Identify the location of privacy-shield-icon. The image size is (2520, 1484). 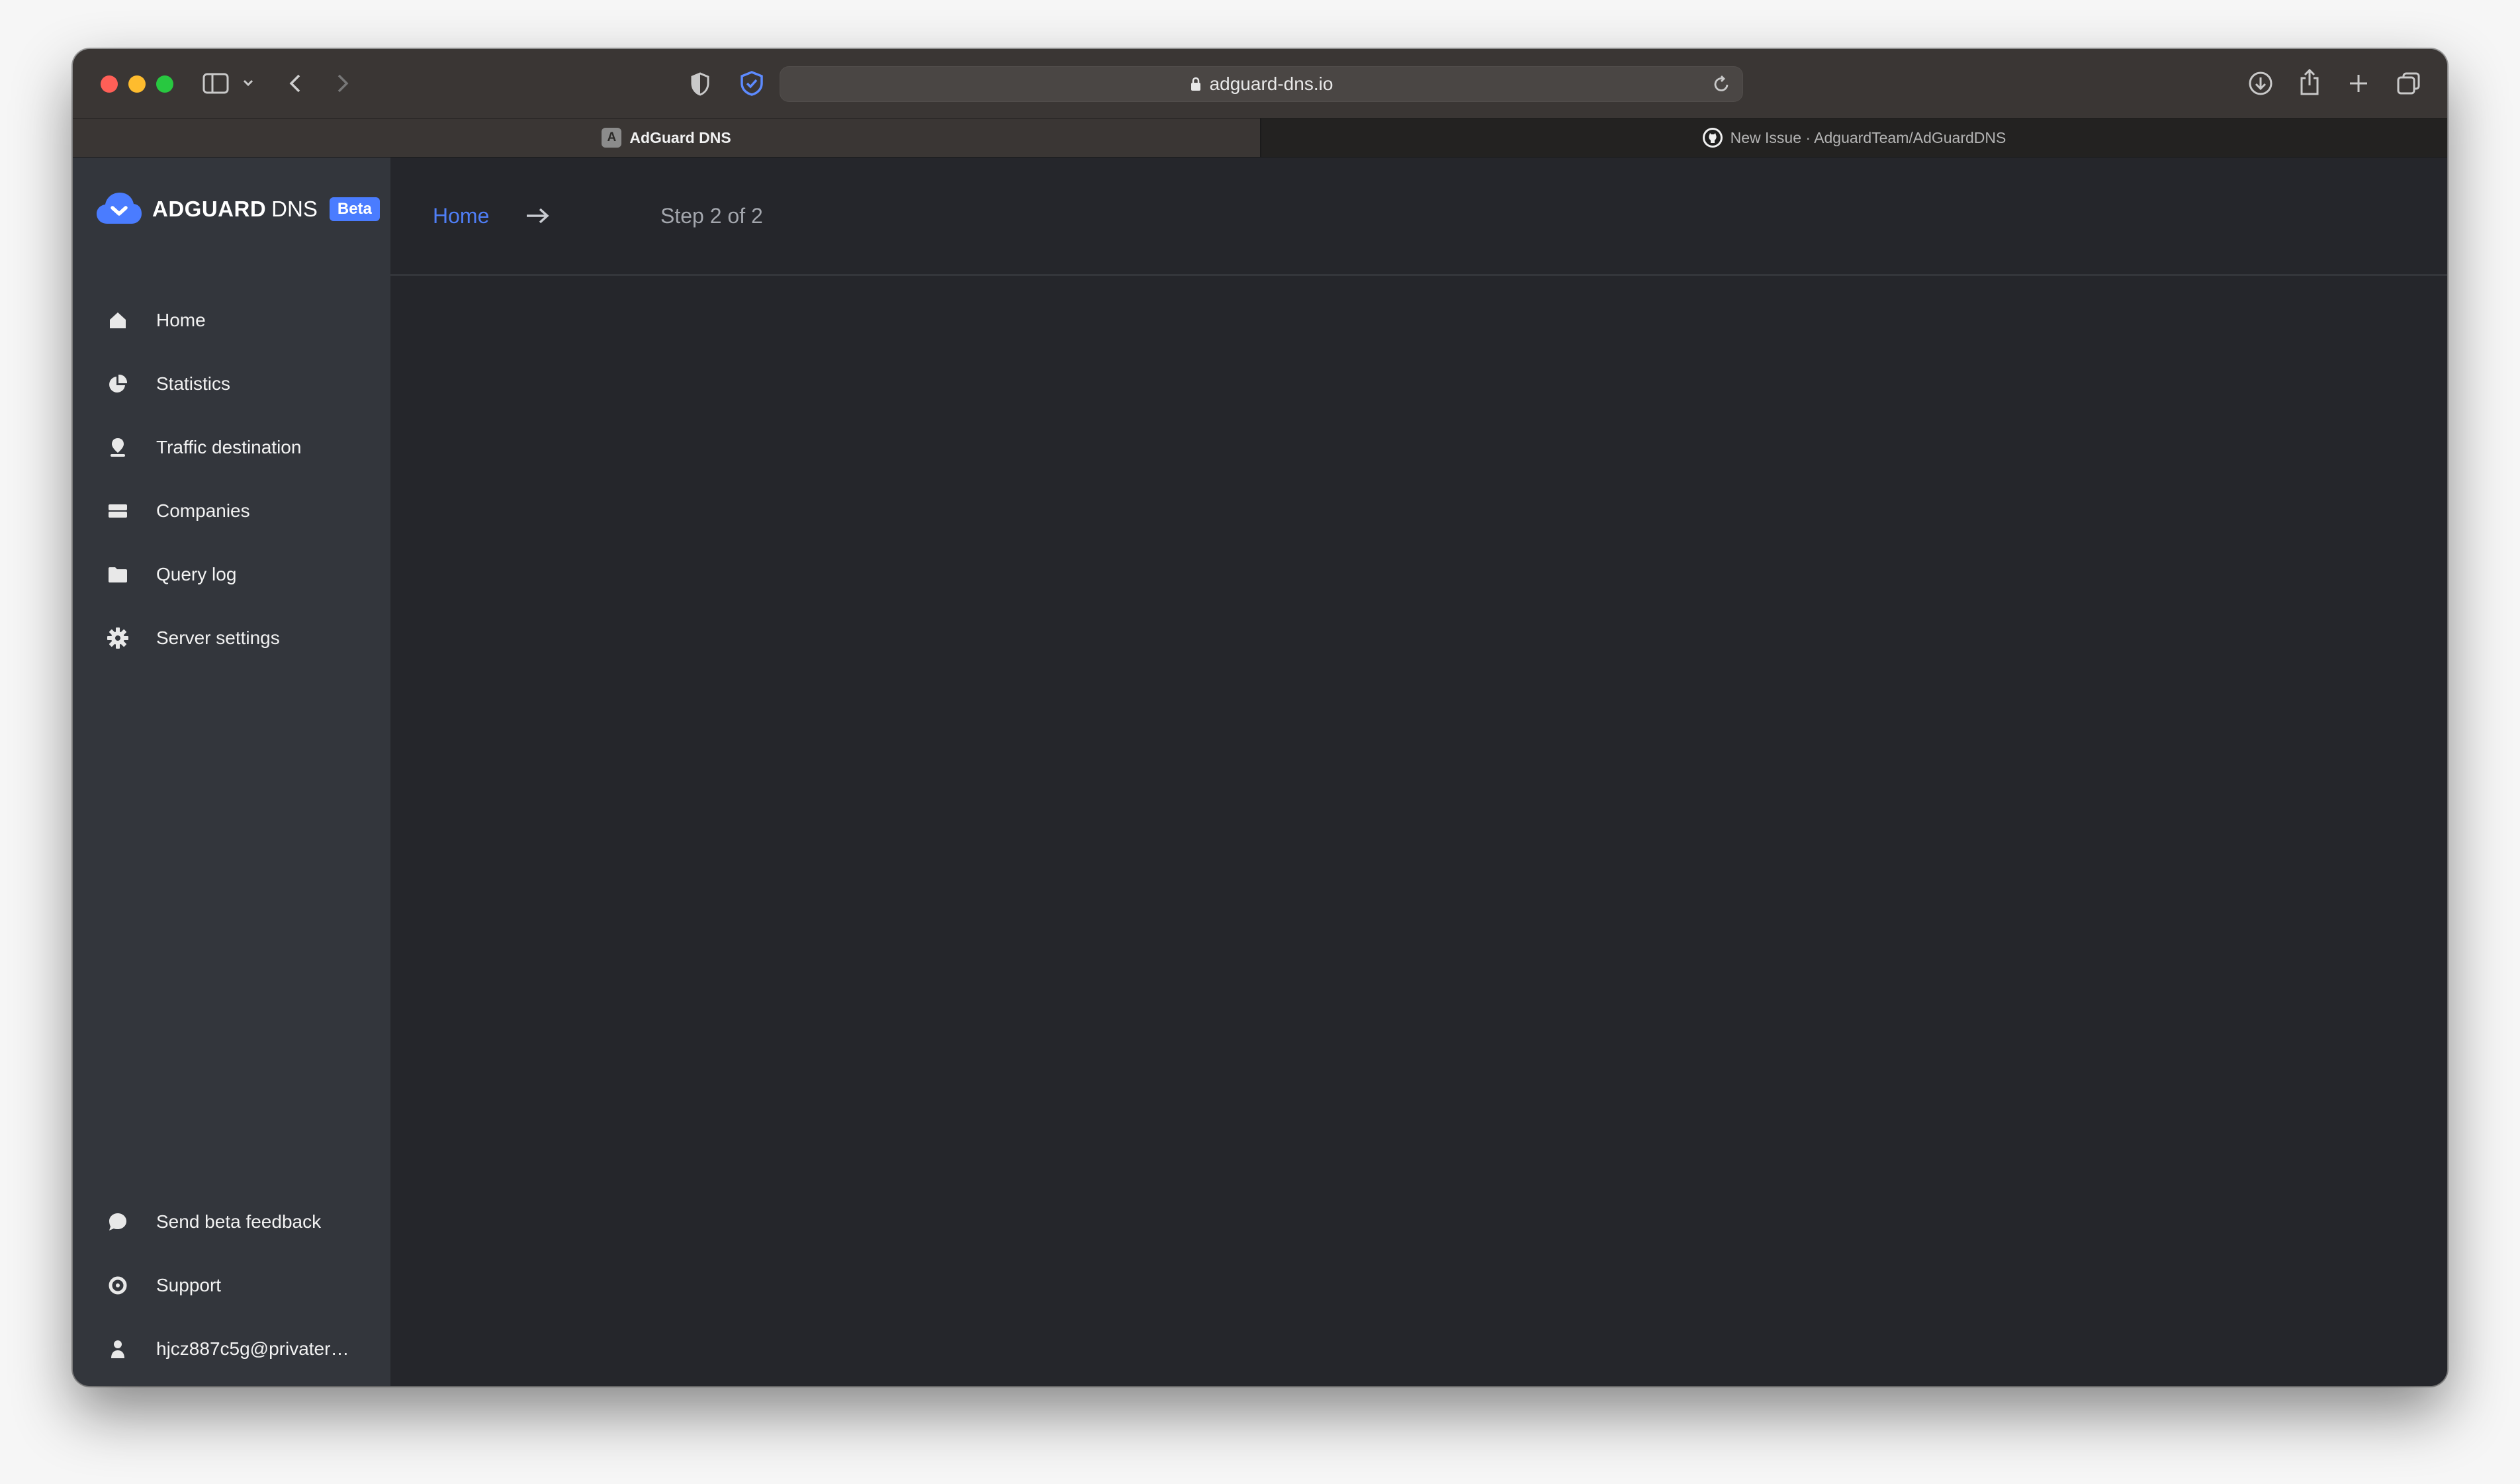
(700, 84).